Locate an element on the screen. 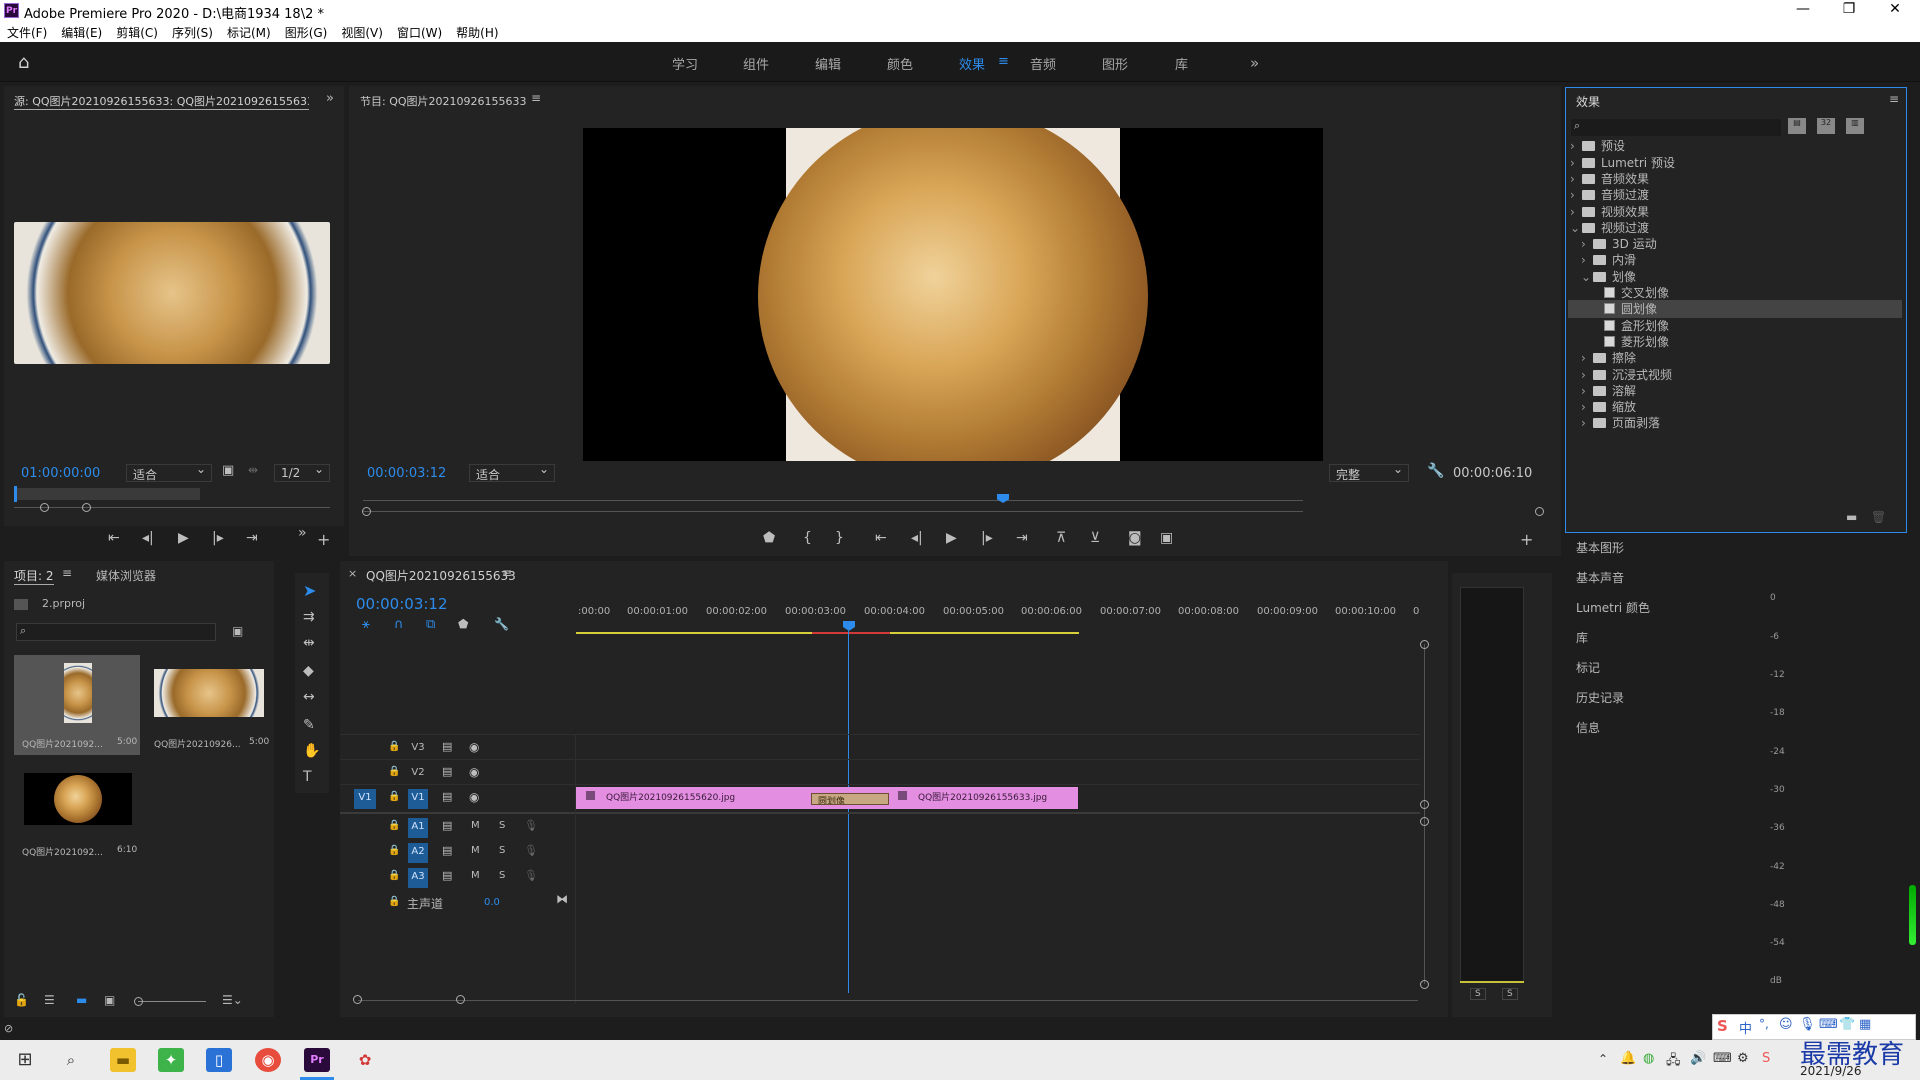 This screenshot has width=1920, height=1080. source-scroll-handle-right is located at coordinates (86, 507).